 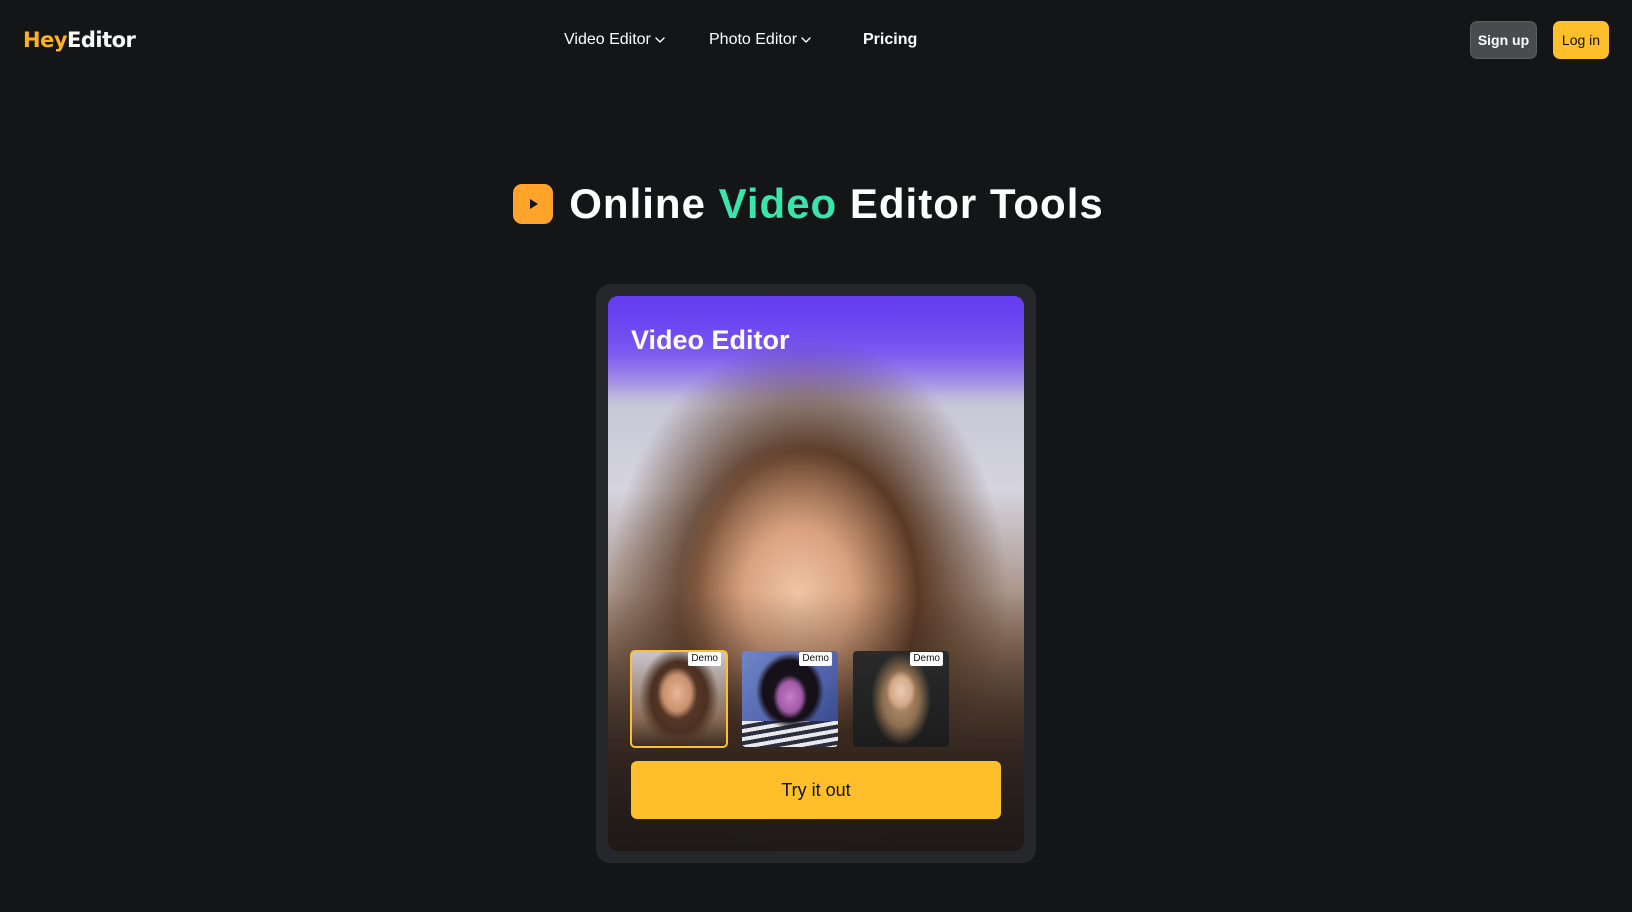 I want to click on demo-thumbnails: Demo Demo Demo, so click(x=789, y=699).